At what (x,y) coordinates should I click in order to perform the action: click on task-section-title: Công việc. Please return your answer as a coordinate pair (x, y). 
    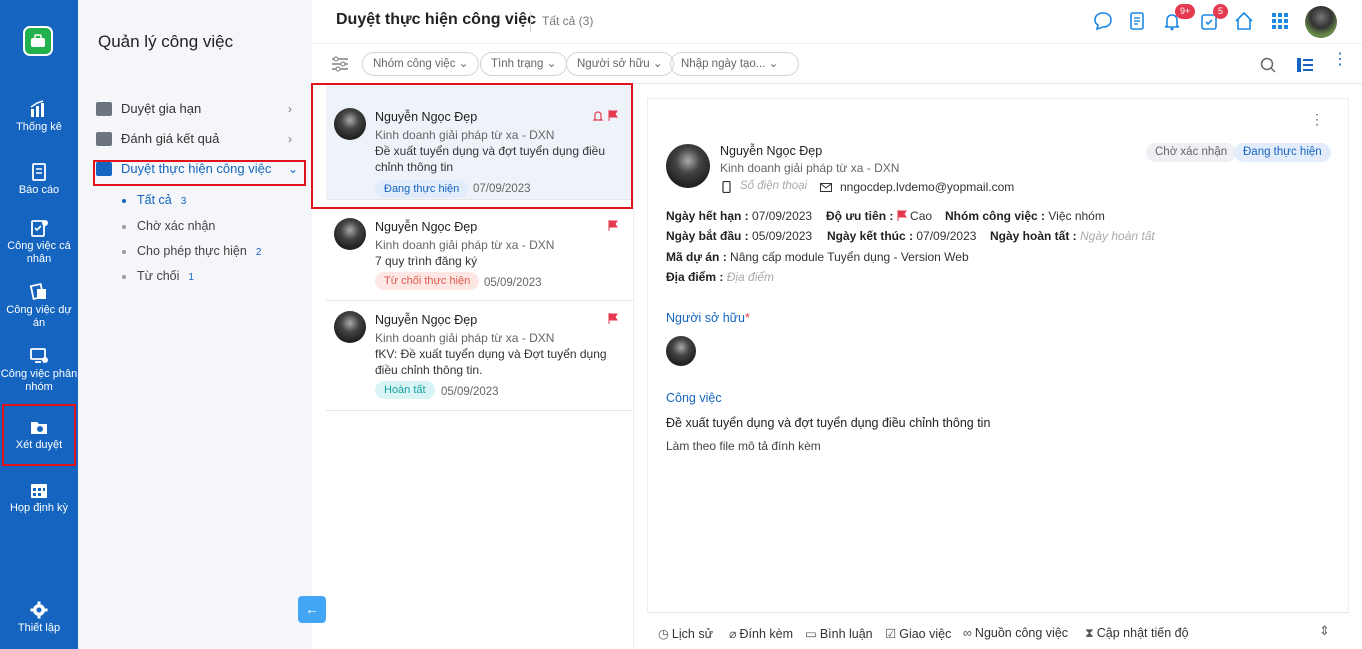
    Looking at the image, I should click on (694, 398).